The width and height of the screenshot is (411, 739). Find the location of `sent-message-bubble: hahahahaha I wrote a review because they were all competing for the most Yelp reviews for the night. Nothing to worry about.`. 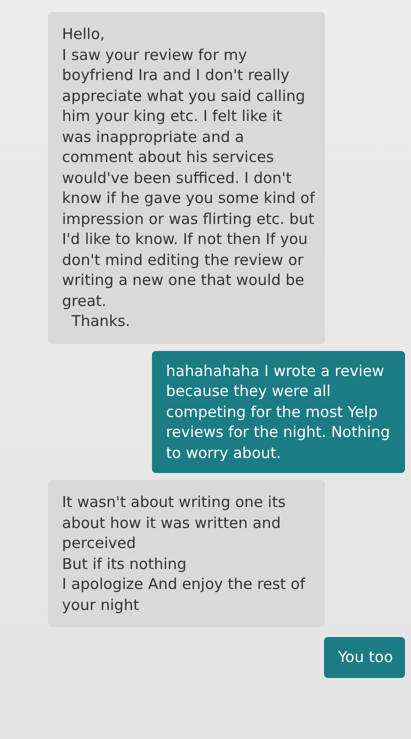

sent-message-bubble: hahahahaha I wrote a review because they were all competing for the most Yelp reviews for the night. Nothing to worry about. is located at coordinates (278, 411).